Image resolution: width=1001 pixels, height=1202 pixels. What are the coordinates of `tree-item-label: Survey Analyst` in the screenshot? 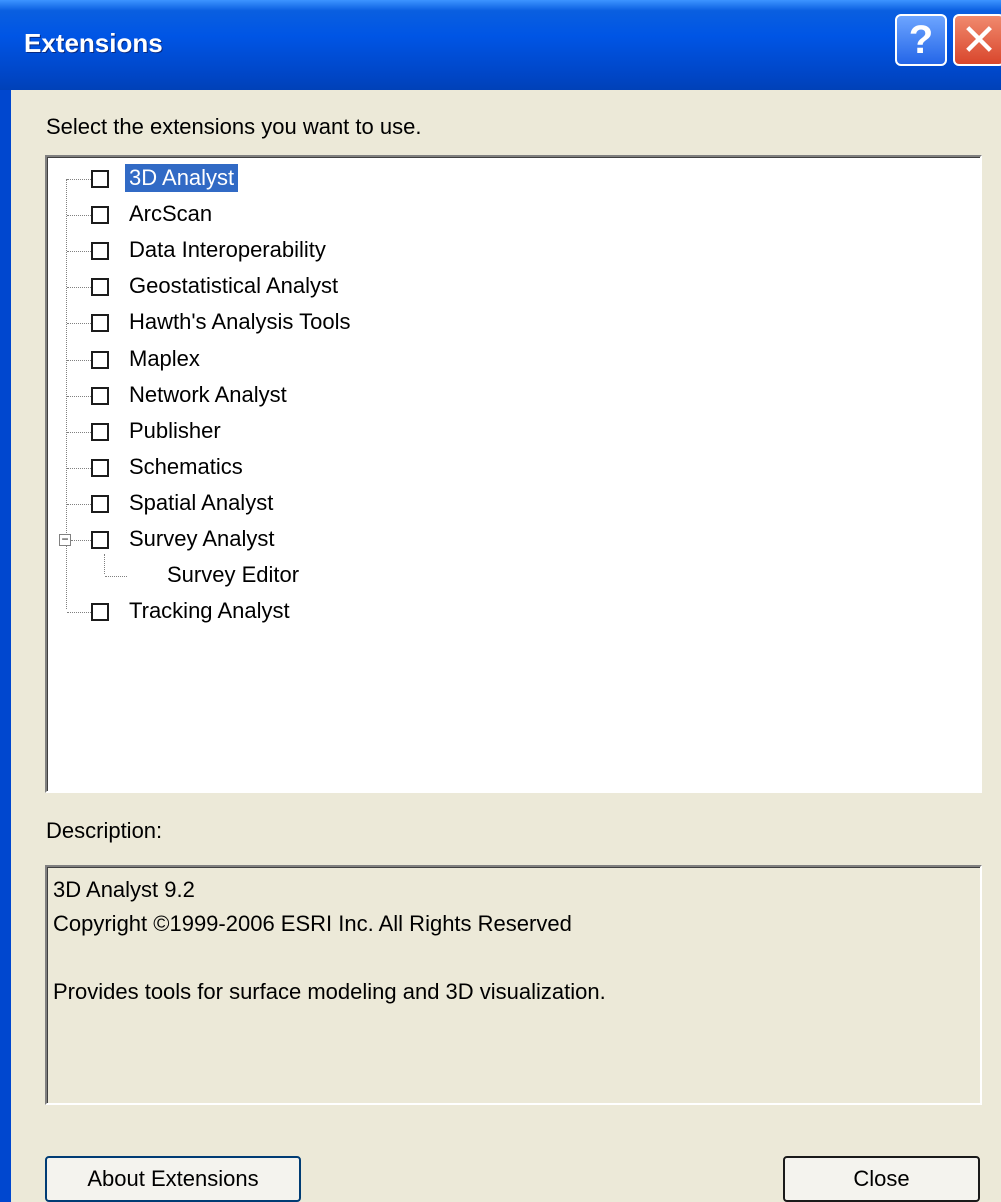 It's located at (202, 538).